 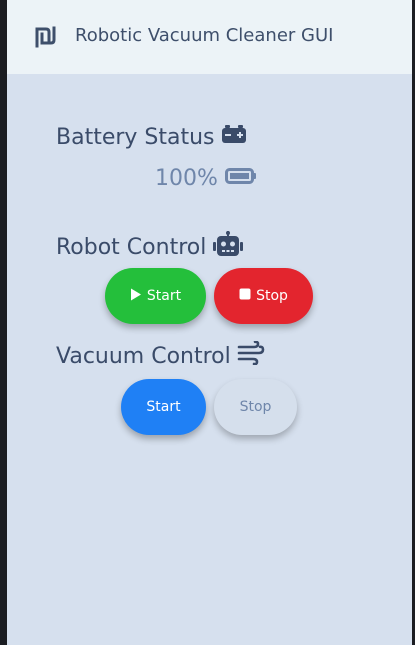 I want to click on battery-level-text: 100%, so click(x=186, y=178).